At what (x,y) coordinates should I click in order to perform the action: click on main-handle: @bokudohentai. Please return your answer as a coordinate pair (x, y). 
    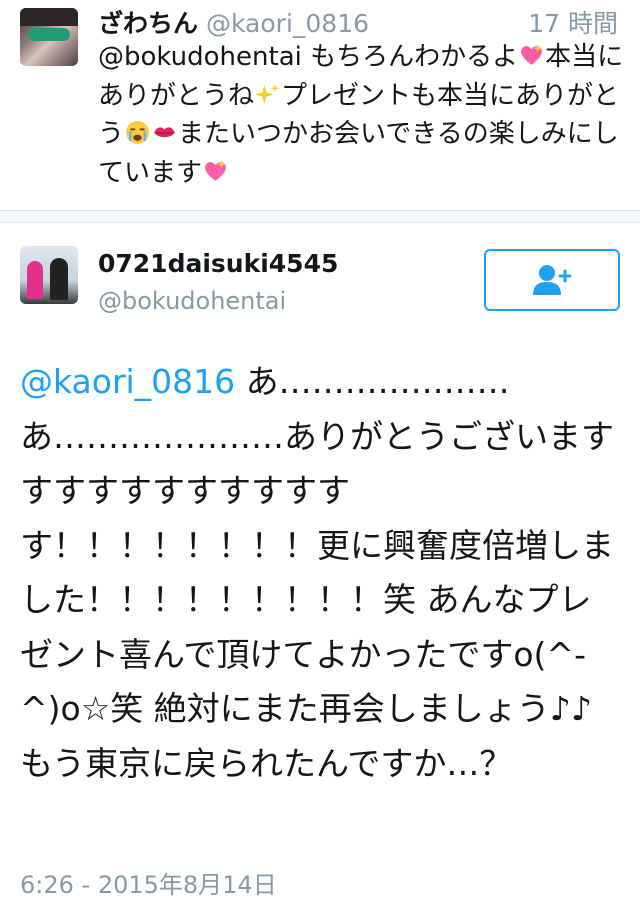
    Looking at the image, I should click on (192, 301).